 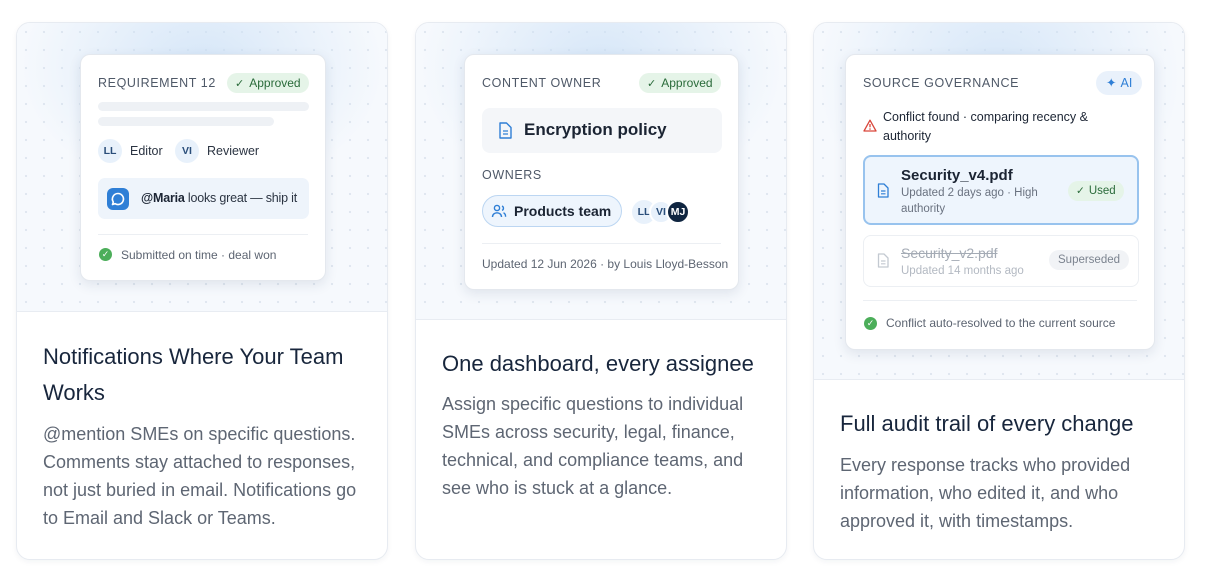 I want to click on document-title: Encryption policy, so click(x=595, y=129).